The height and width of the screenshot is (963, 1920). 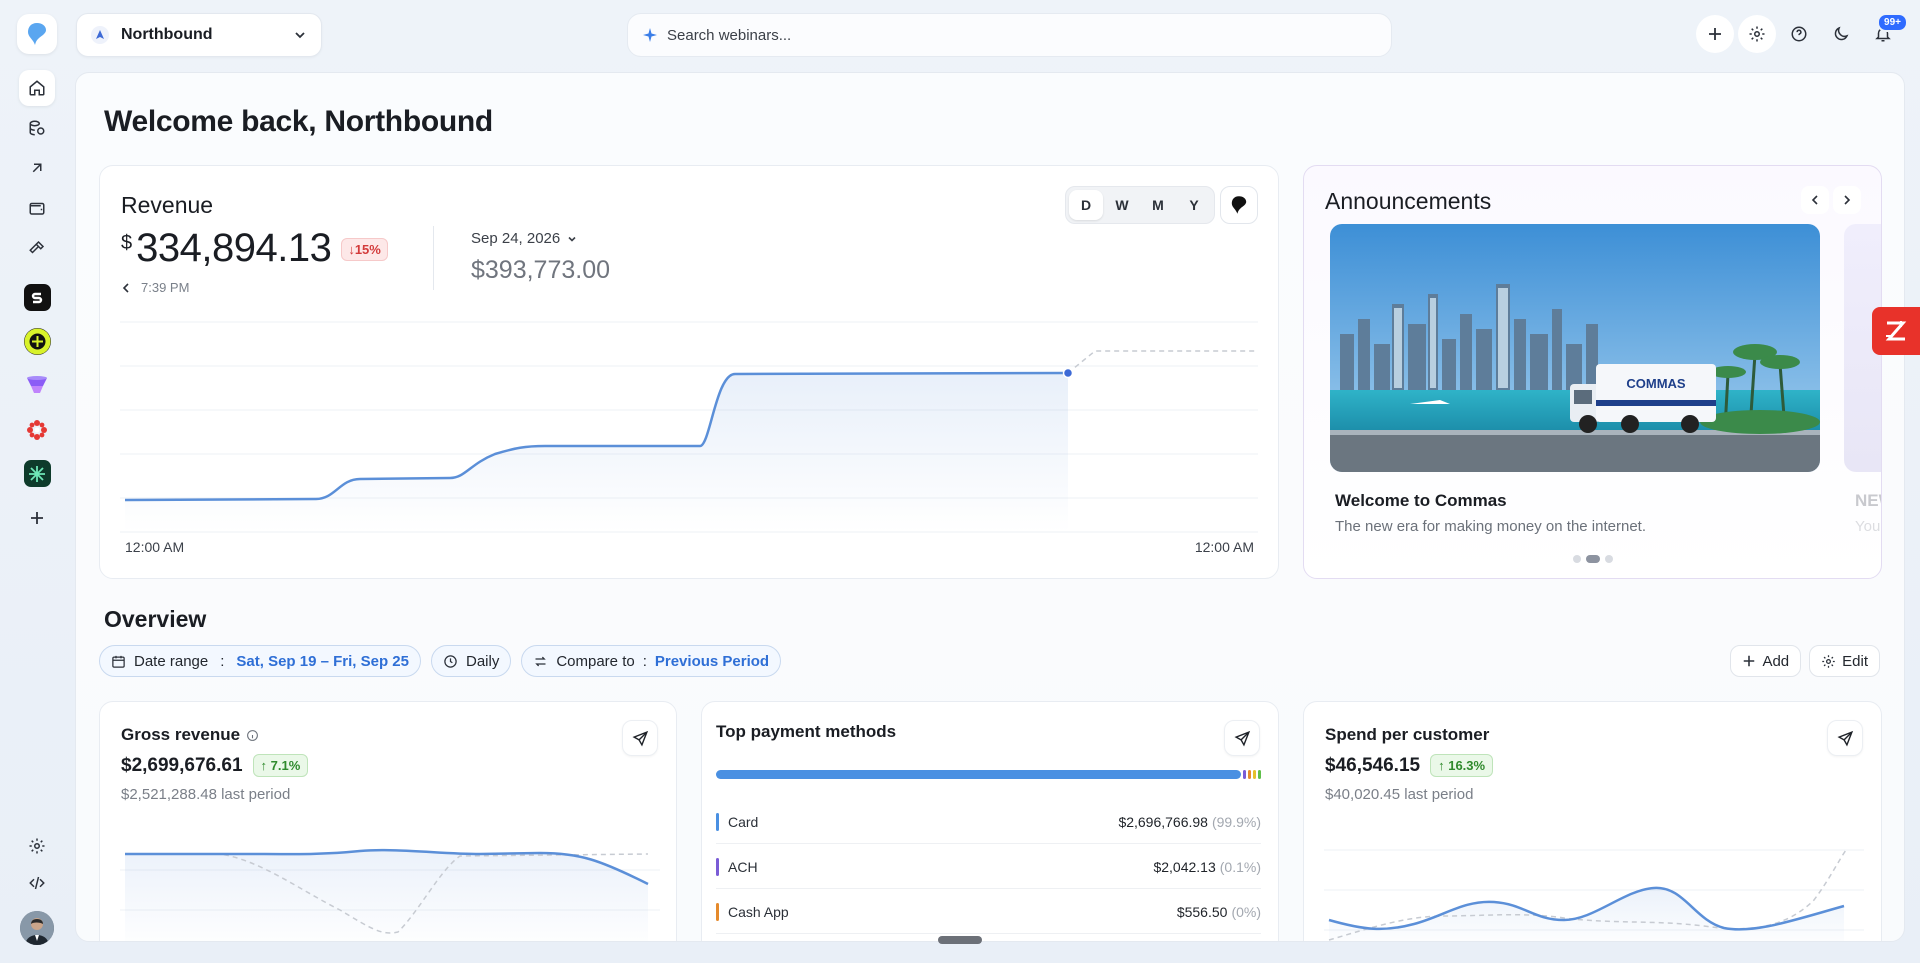 What do you see at coordinates (482, 661) in the screenshot?
I see `interval-value: Daily` at bounding box center [482, 661].